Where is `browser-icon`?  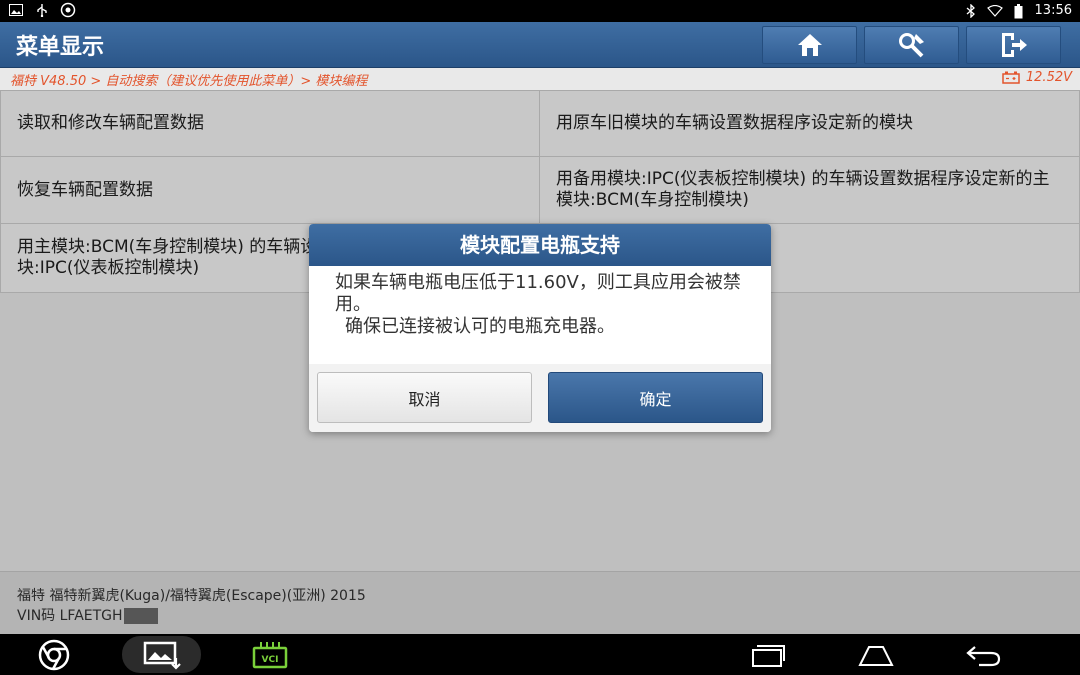 browser-icon is located at coordinates (54, 654).